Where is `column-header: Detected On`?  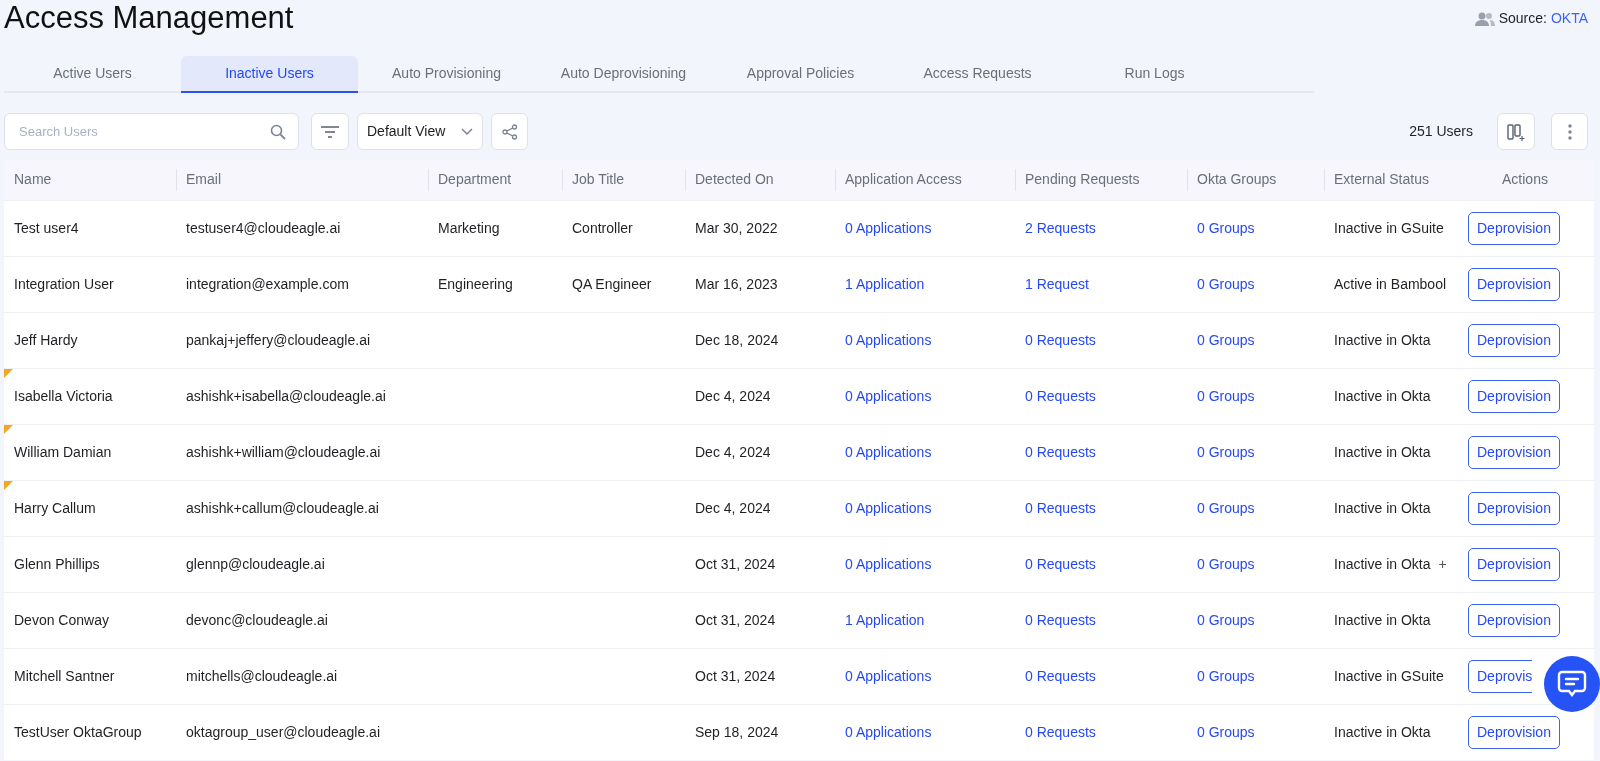 column-header: Detected On is located at coordinates (734, 179).